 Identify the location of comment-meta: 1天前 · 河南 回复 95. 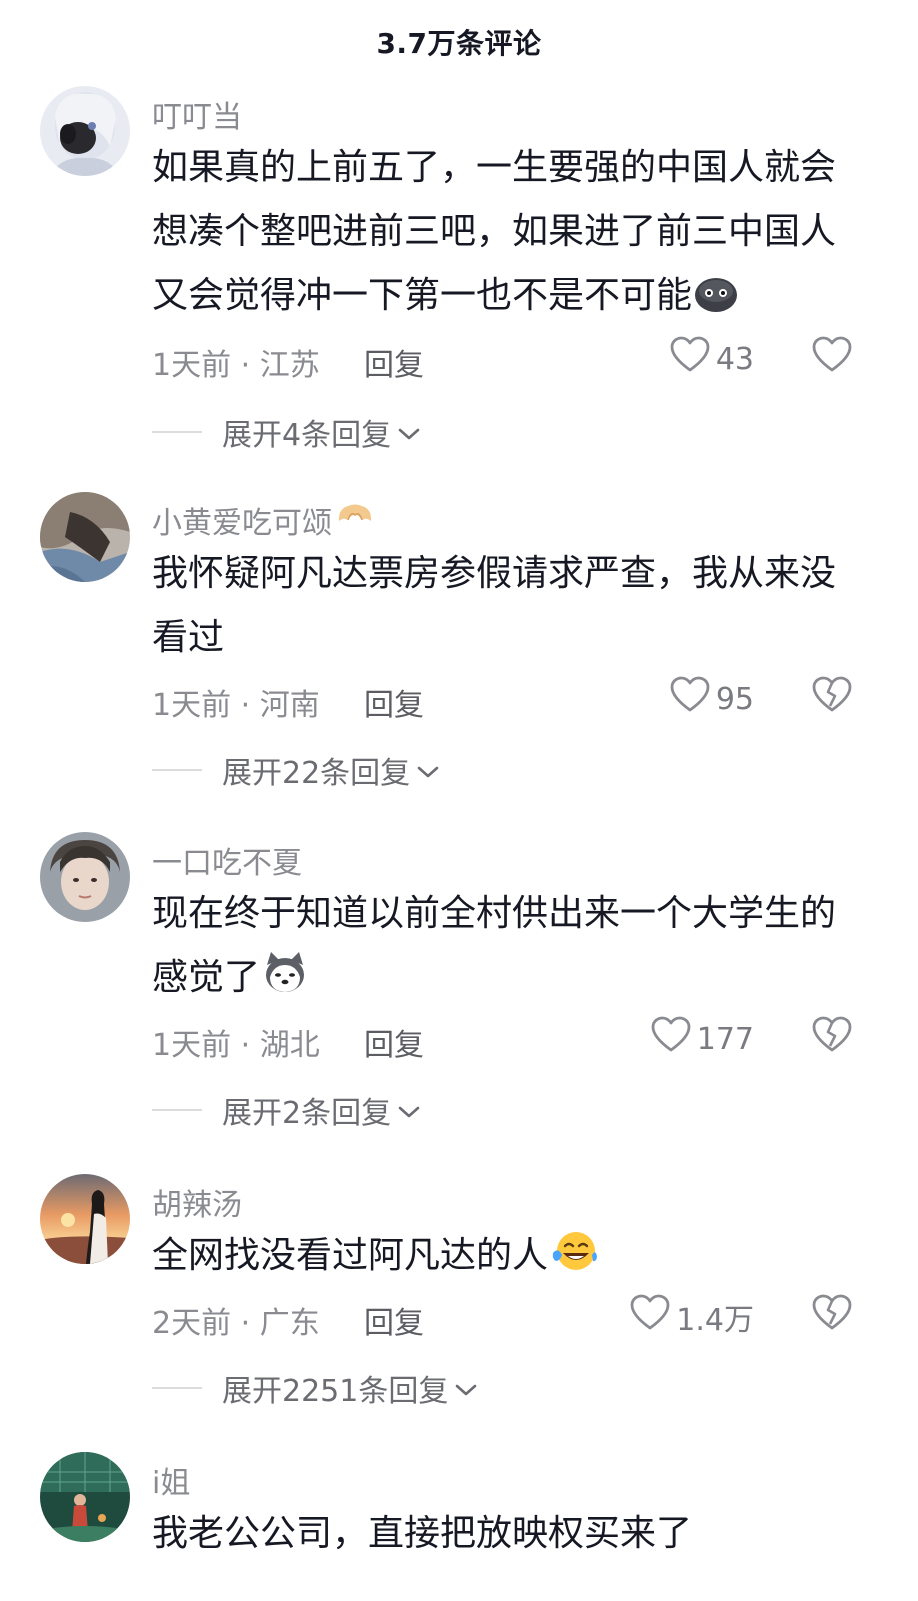
(507, 699).